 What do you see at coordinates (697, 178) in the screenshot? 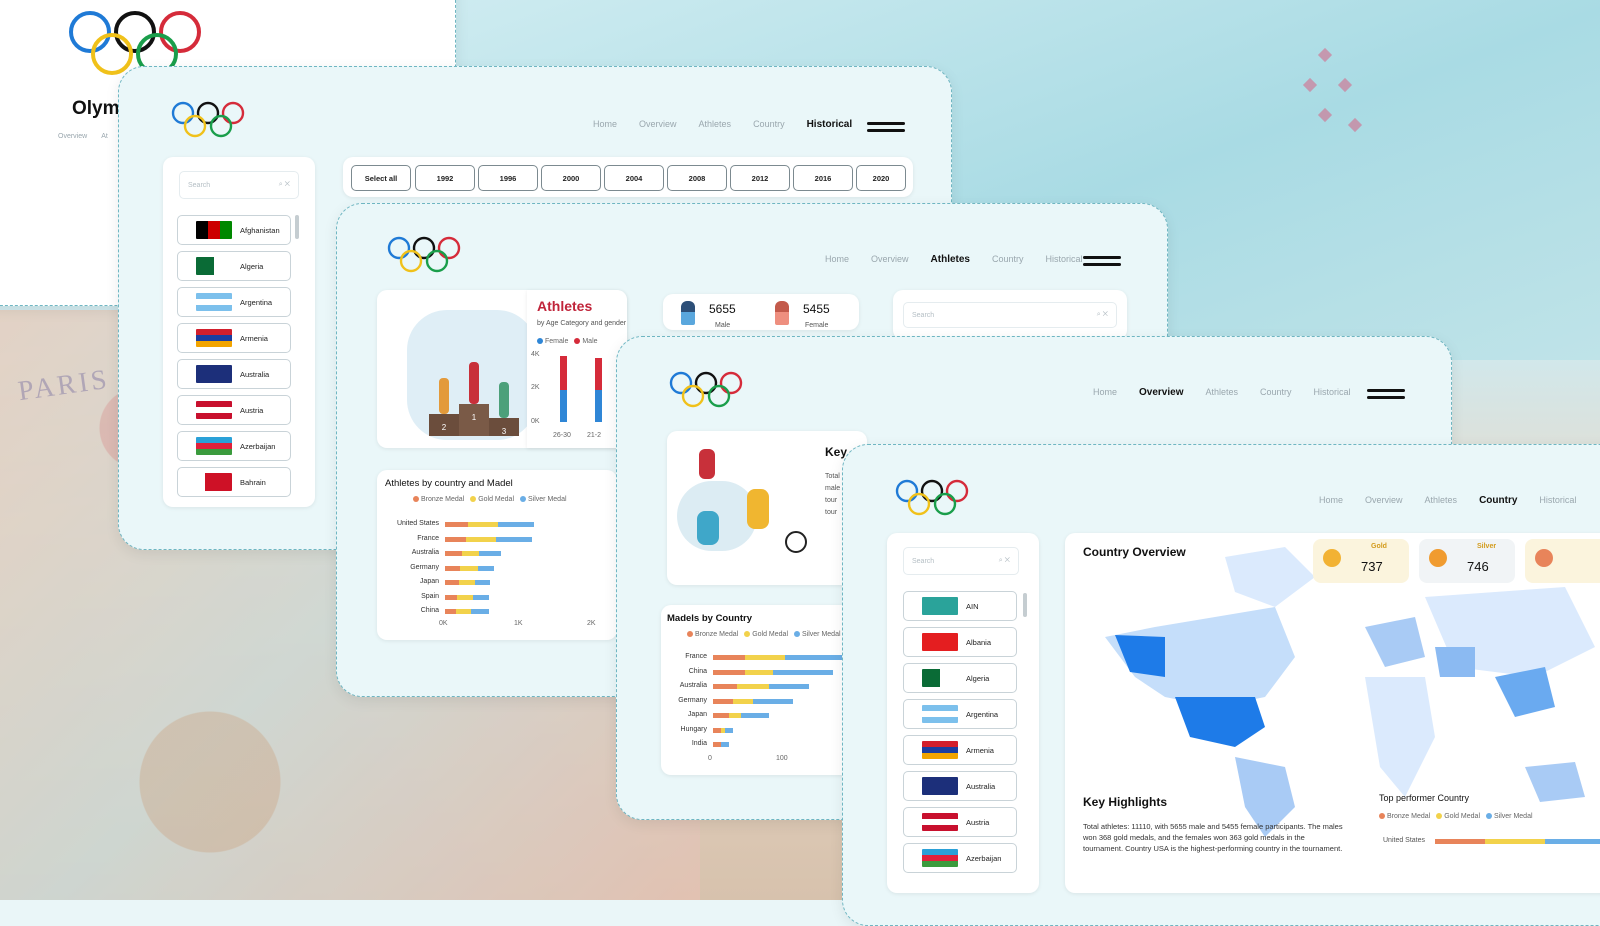
I see `year-2008: 2008` at bounding box center [697, 178].